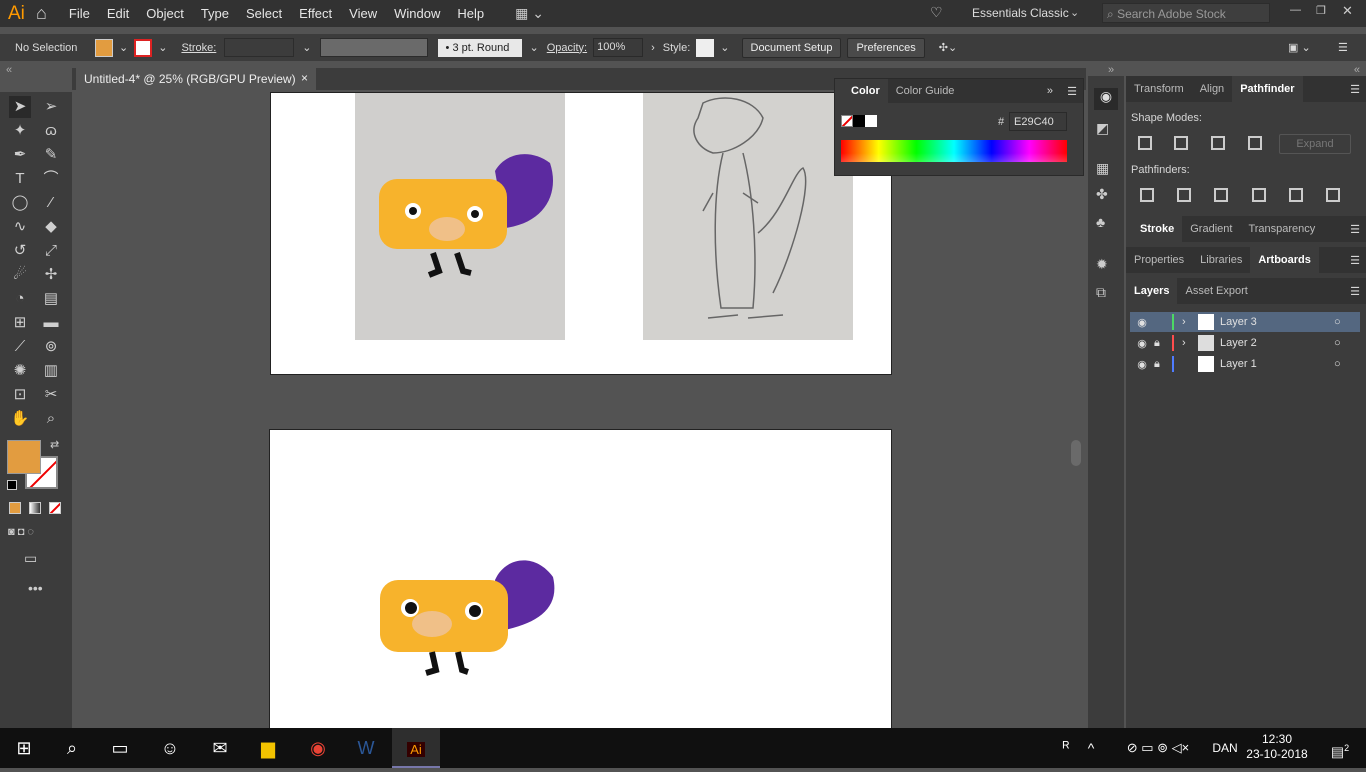  I want to click on preferences-button: Preferences, so click(886, 47).